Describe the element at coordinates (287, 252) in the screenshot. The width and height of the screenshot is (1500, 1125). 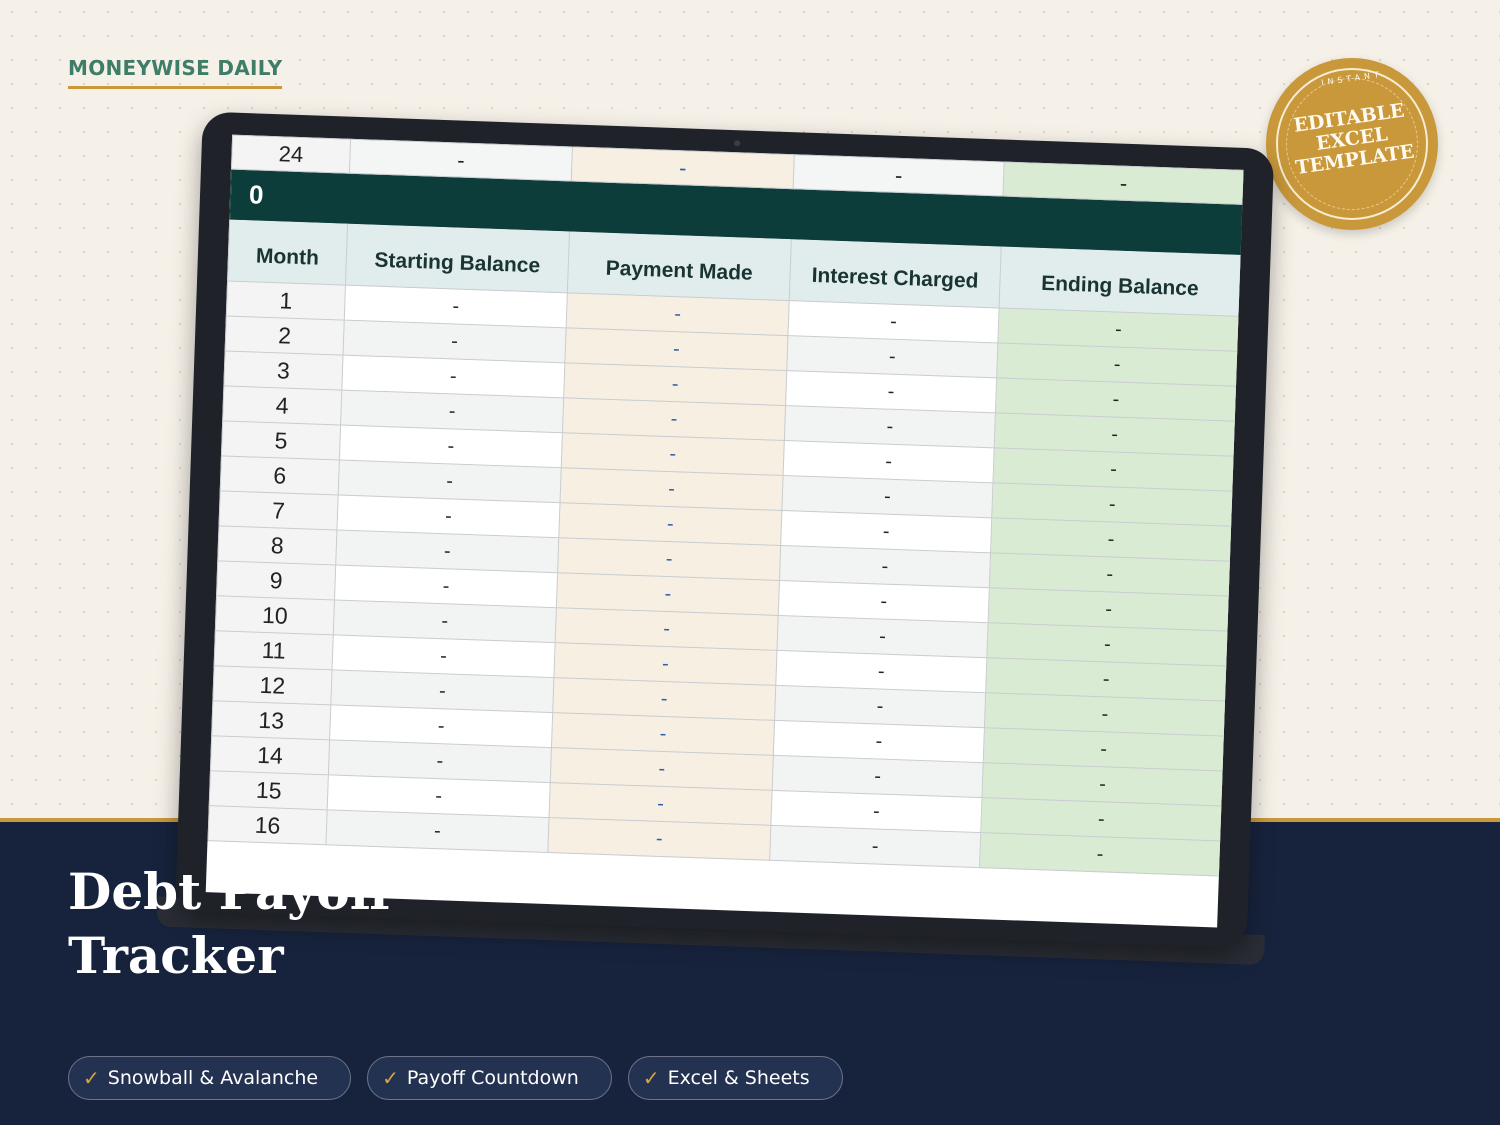
I see `header-month: Month` at that location.